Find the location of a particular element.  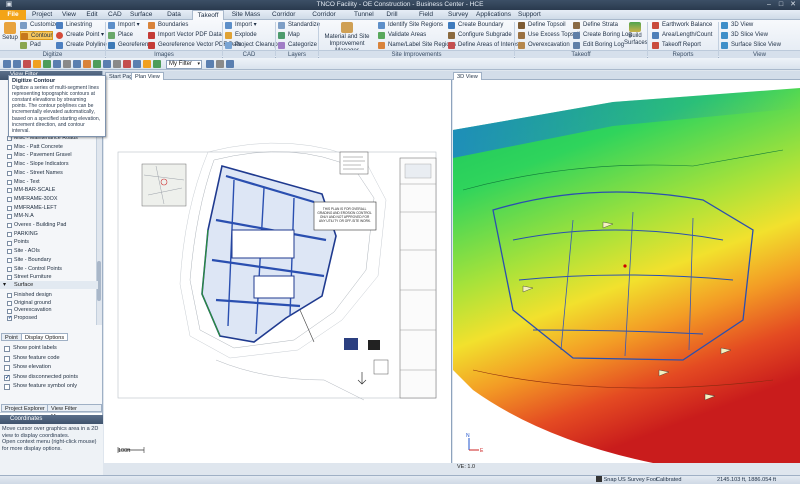

view-3d-button: 3D View is located at coordinates (737, 25).